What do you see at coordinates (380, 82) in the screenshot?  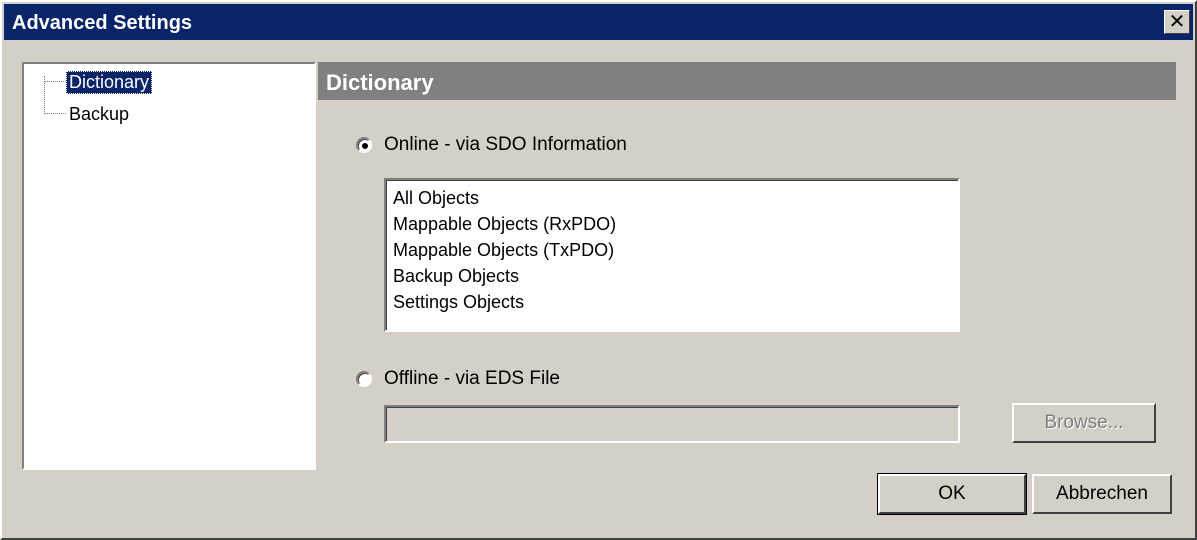 I see `section-title: Dictionary` at bounding box center [380, 82].